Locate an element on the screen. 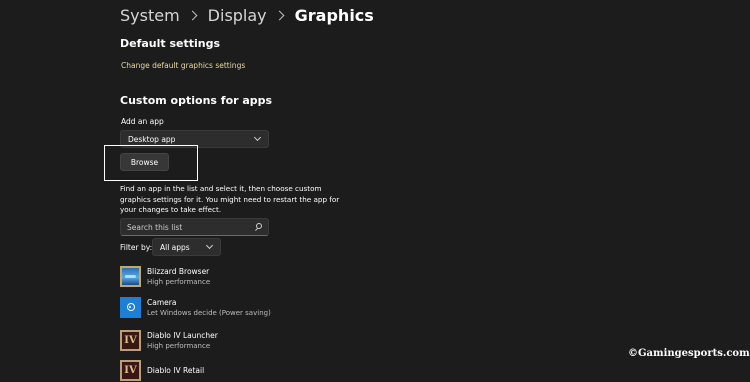 This screenshot has height=382, width=750. camera-icon is located at coordinates (130, 307).